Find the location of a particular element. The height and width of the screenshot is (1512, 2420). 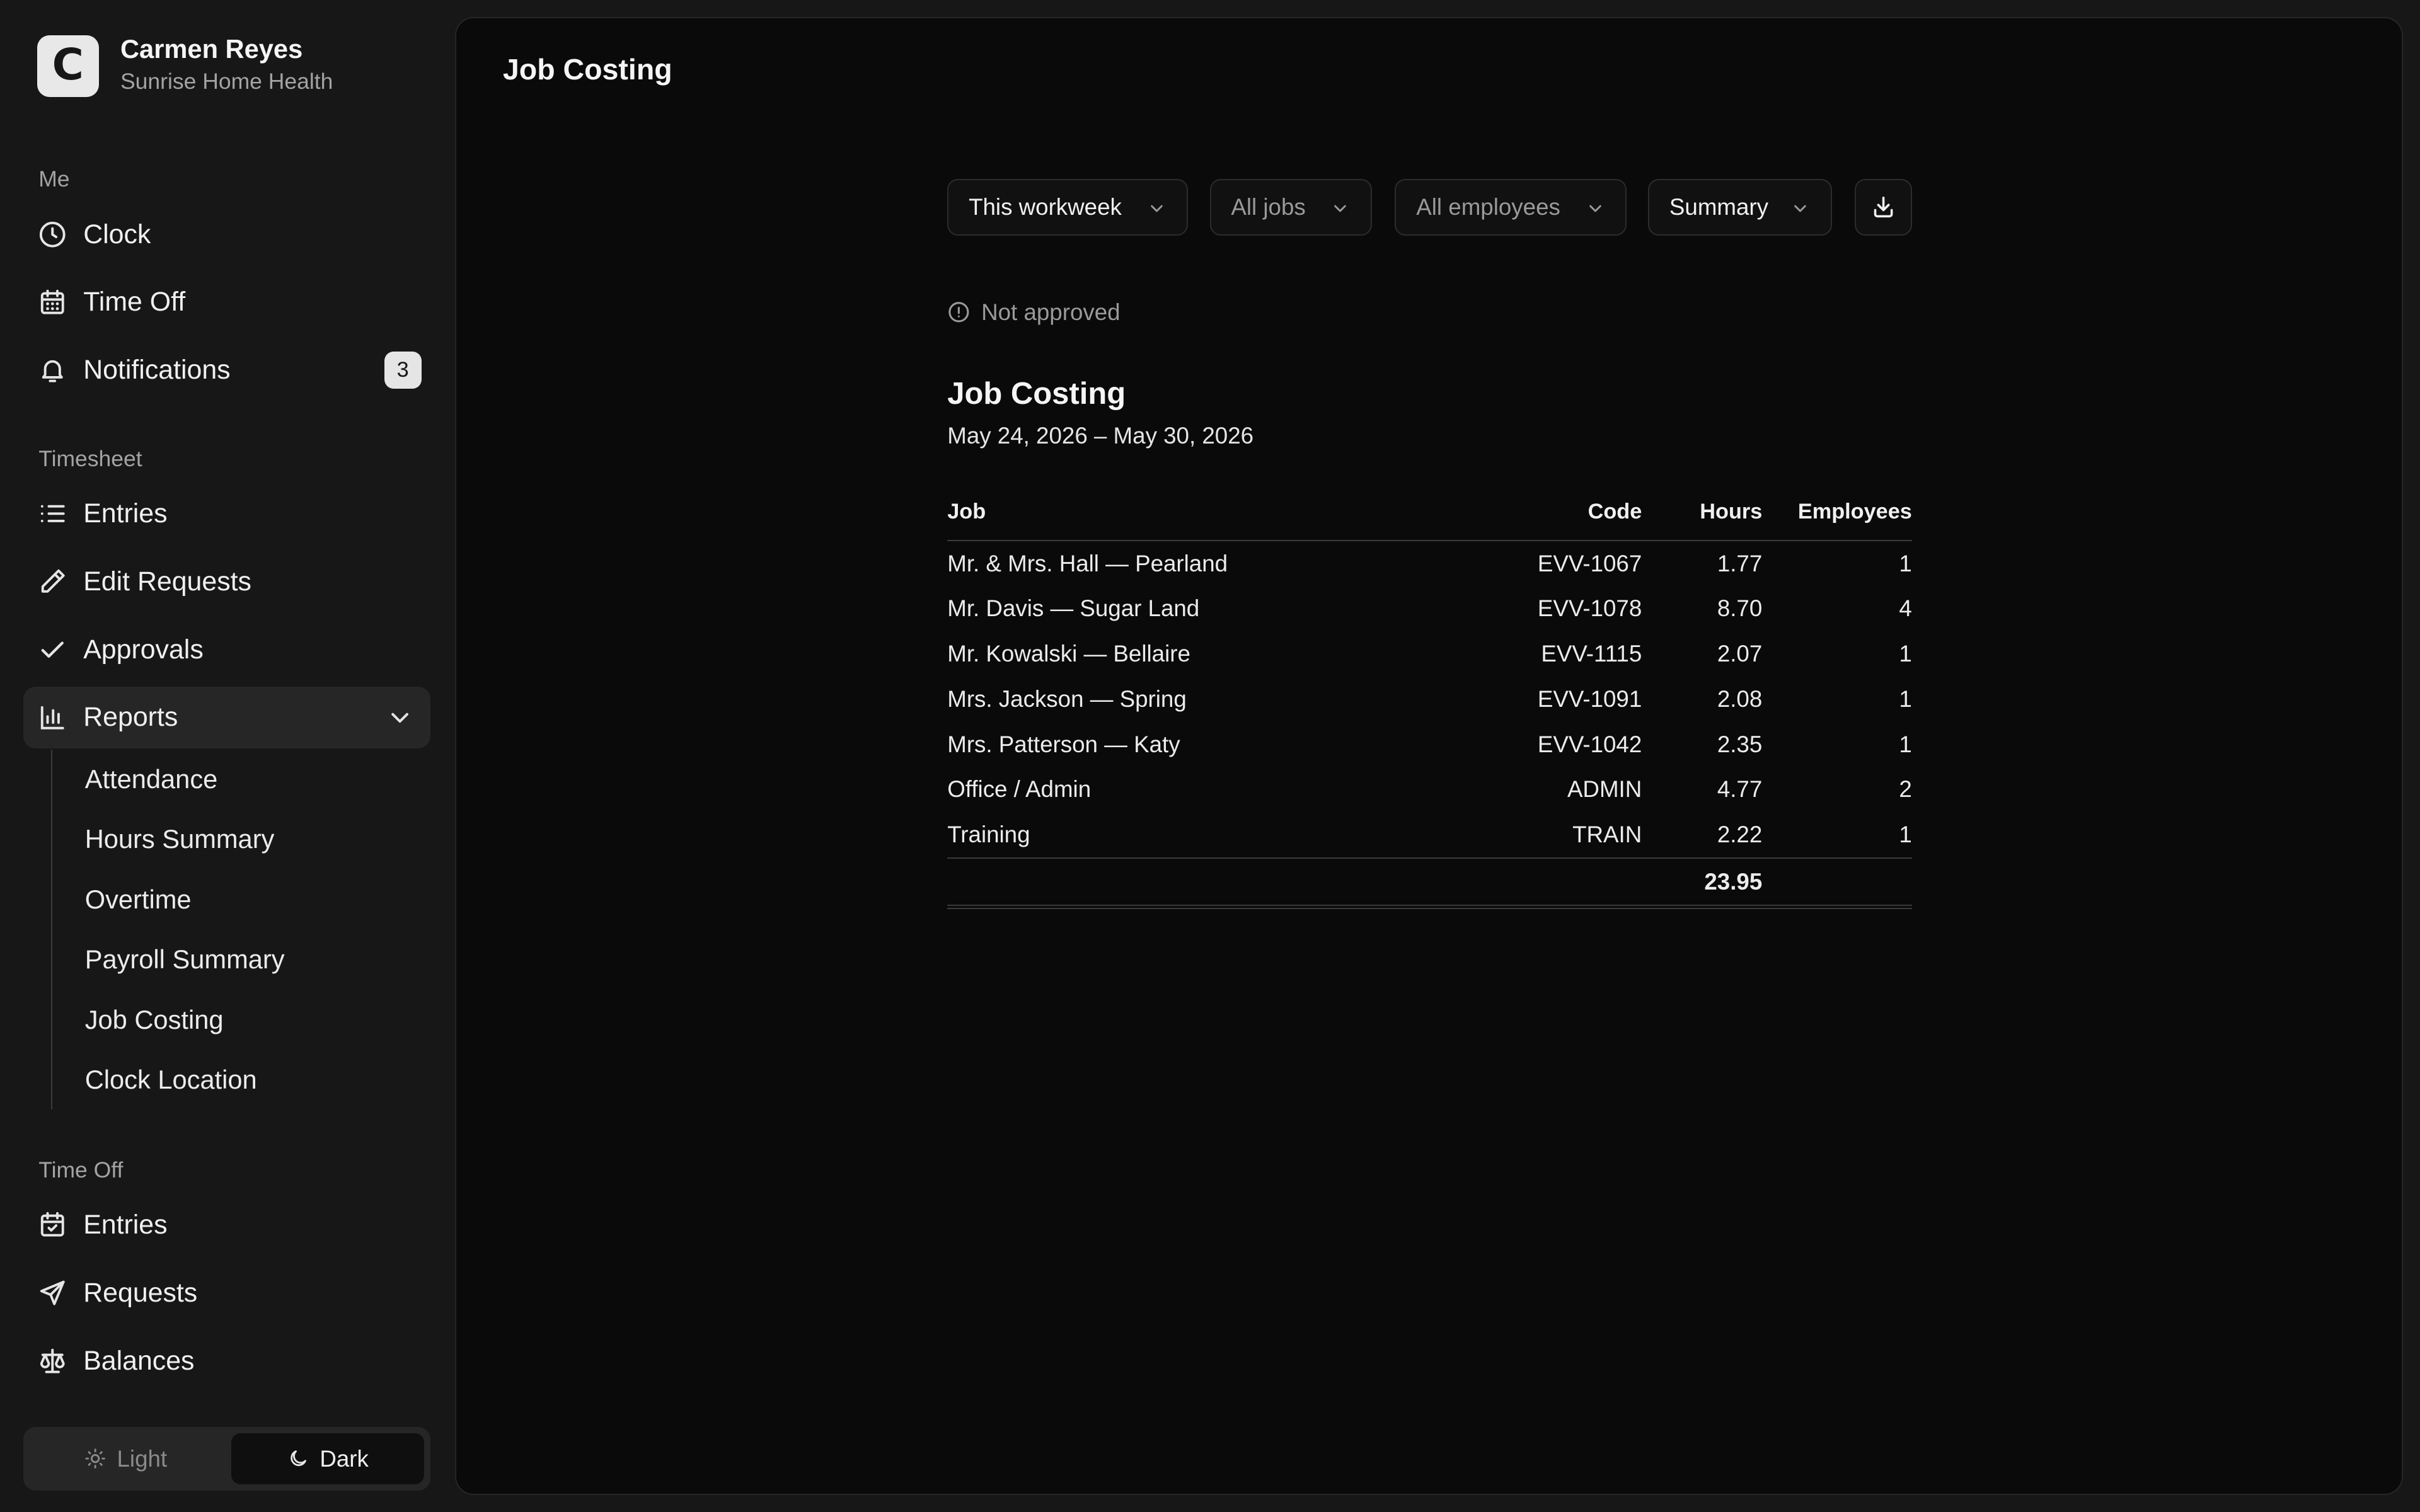

code-cell: EVV-1078 is located at coordinates (1590, 608).